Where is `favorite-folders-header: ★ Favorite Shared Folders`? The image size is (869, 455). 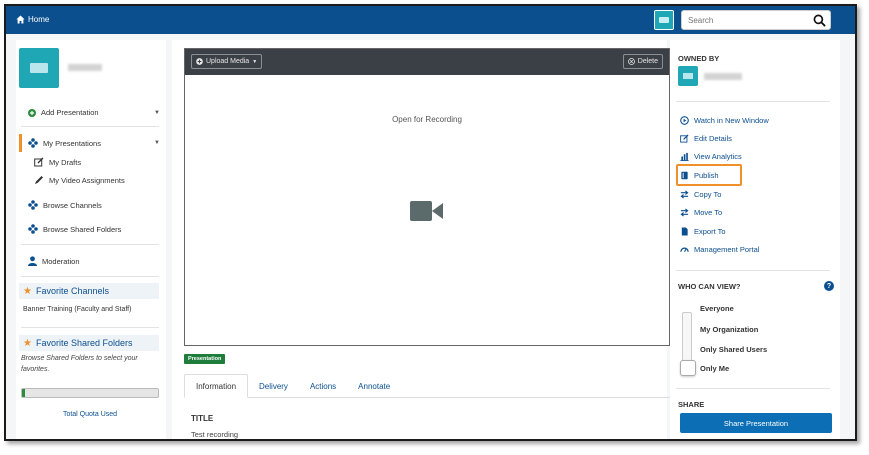 favorite-folders-header: ★ Favorite Shared Folders is located at coordinates (89, 343).